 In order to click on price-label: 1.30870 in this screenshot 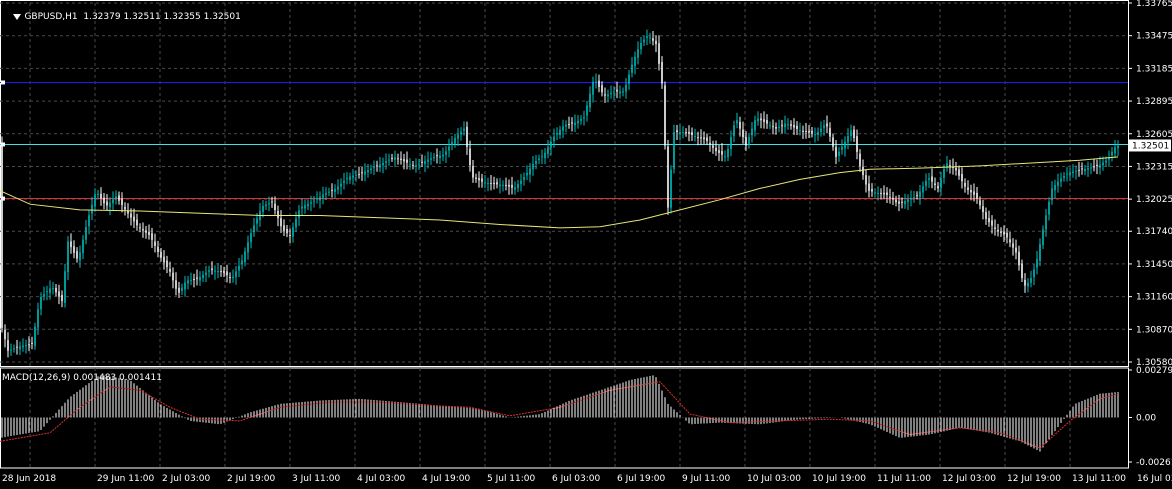, I will do `click(1154, 330)`.